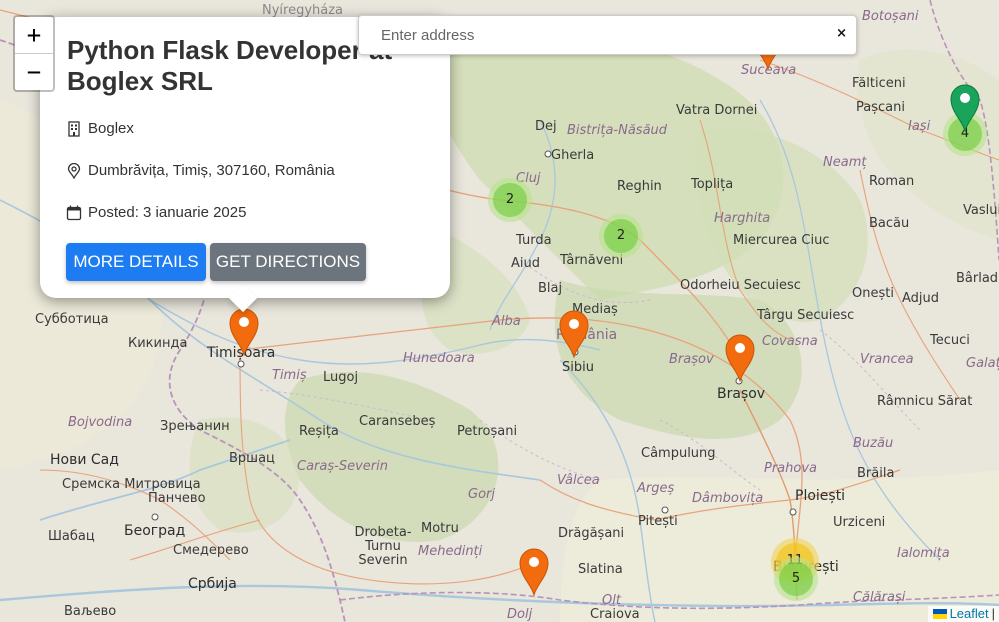 Image resolution: width=999 pixels, height=622 pixels. What do you see at coordinates (136, 262) in the screenshot?
I see `more-details-button: MORE DETAILS` at bounding box center [136, 262].